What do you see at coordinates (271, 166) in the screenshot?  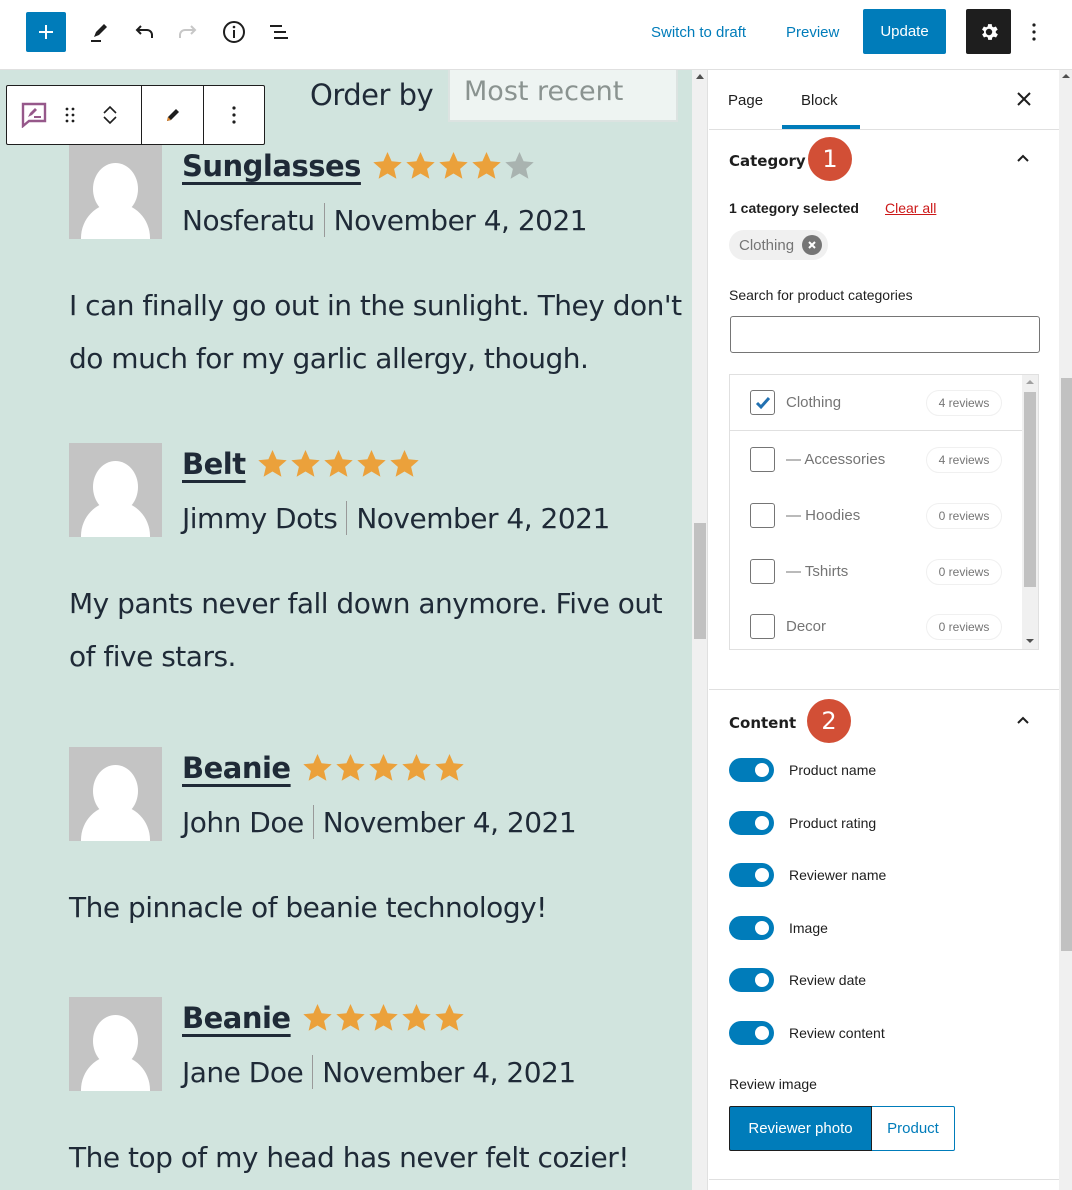 I see `product-name-link: Sunglasses` at bounding box center [271, 166].